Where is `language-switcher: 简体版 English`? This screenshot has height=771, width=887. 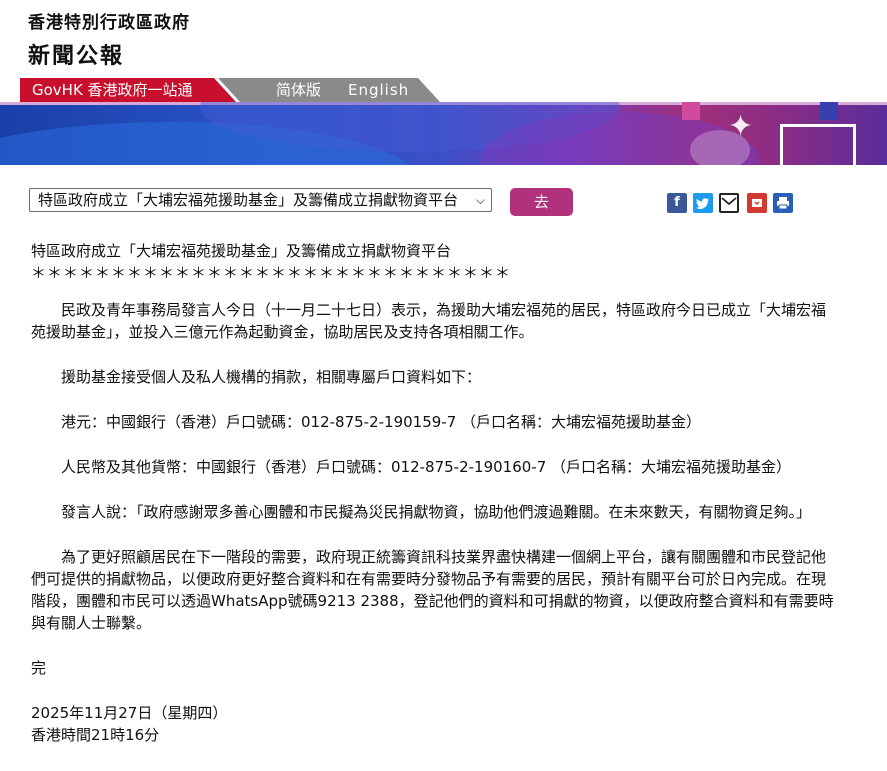 language-switcher: 简体版 English is located at coordinates (329, 90).